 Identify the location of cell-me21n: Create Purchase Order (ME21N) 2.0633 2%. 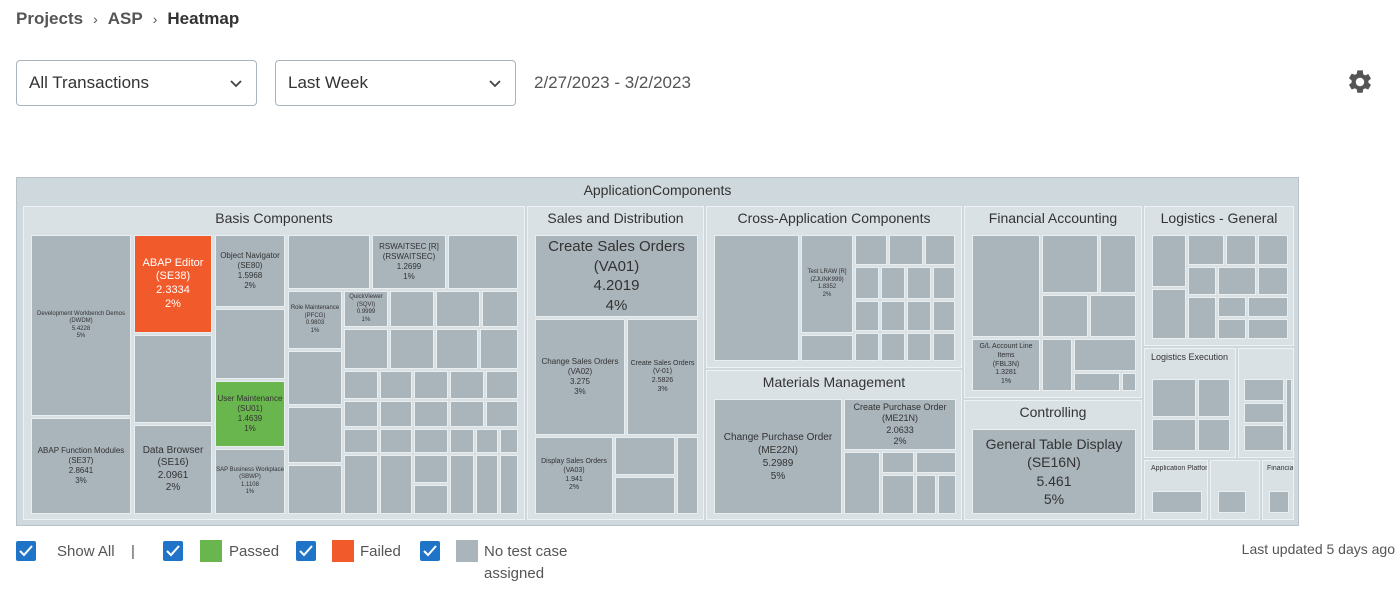
(900, 424).